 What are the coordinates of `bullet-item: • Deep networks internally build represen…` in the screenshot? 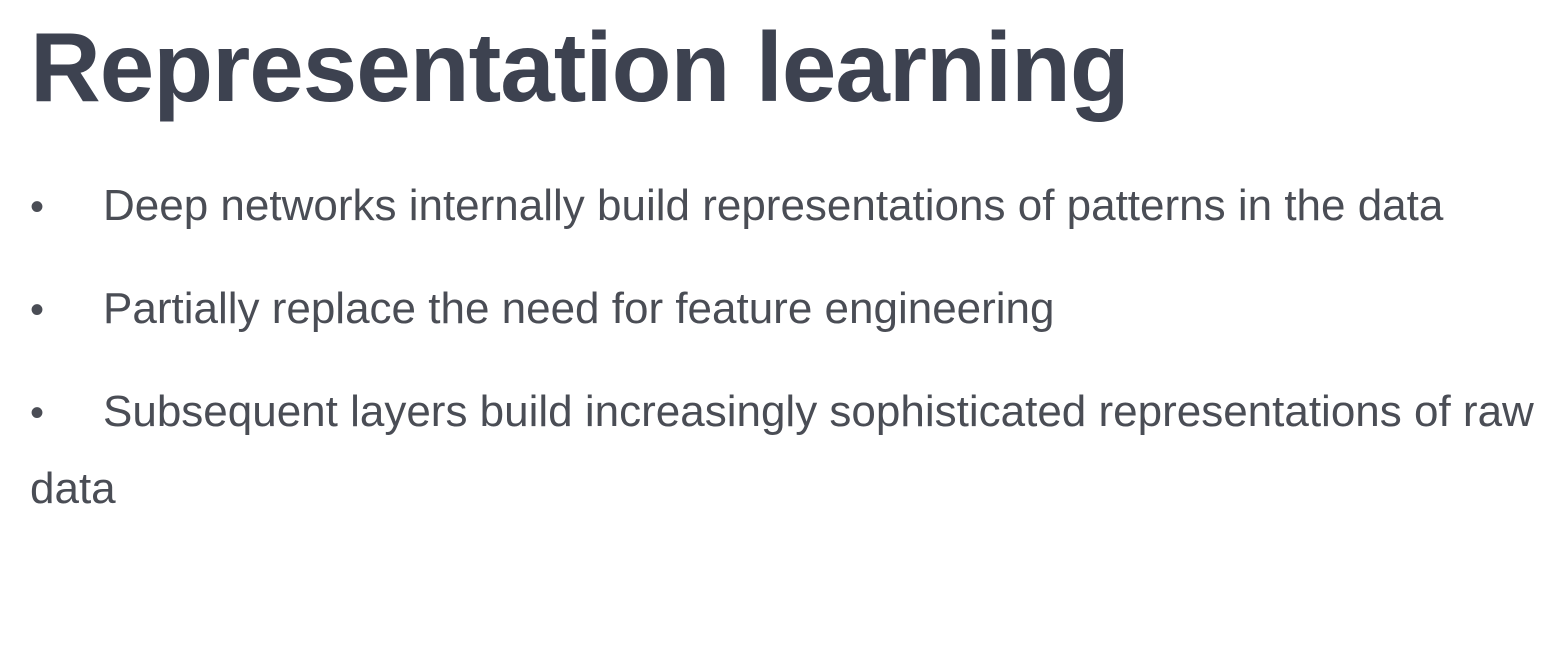 It's located at (785, 206).